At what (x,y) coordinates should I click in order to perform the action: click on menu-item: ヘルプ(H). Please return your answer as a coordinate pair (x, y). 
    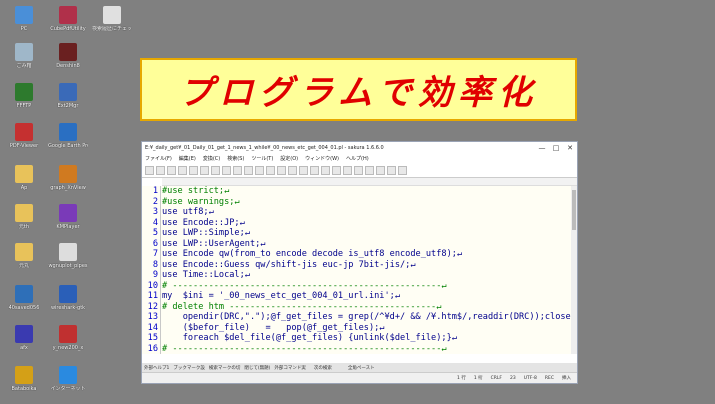
    Looking at the image, I should click on (357, 158).